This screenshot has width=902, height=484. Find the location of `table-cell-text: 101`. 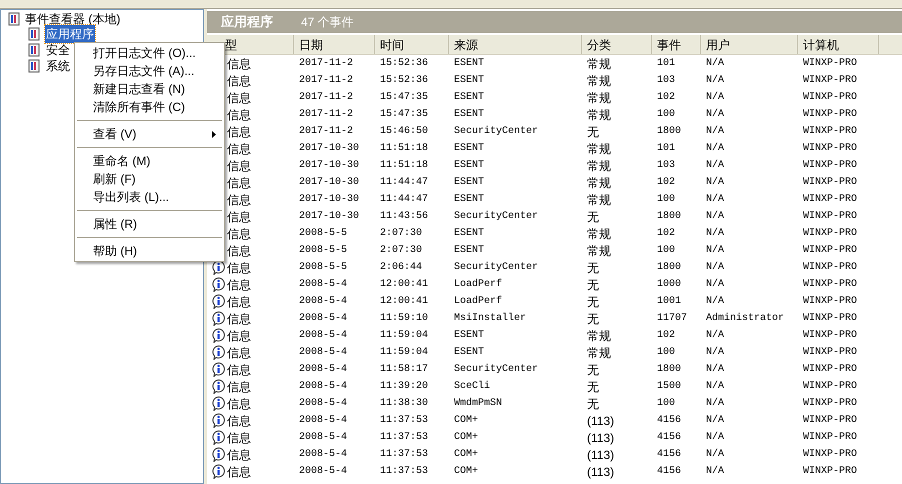

table-cell-text: 101 is located at coordinates (666, 64).